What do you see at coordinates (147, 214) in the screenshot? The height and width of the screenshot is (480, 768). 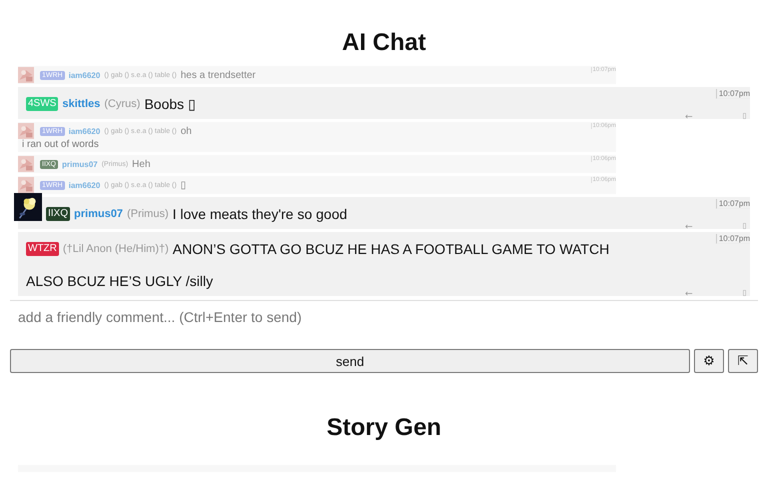 I see `user-nickname: (Primus)` at bounding box center [147, 214].